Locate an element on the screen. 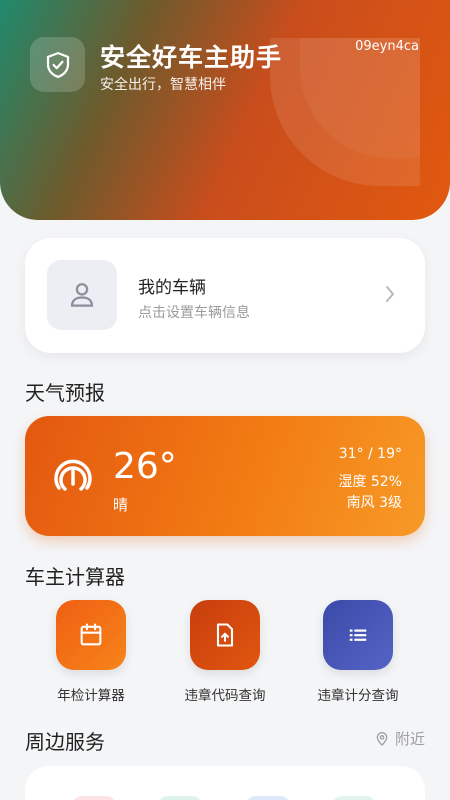  user-id: 09eyn4ca is located at coordinates (387, 46).